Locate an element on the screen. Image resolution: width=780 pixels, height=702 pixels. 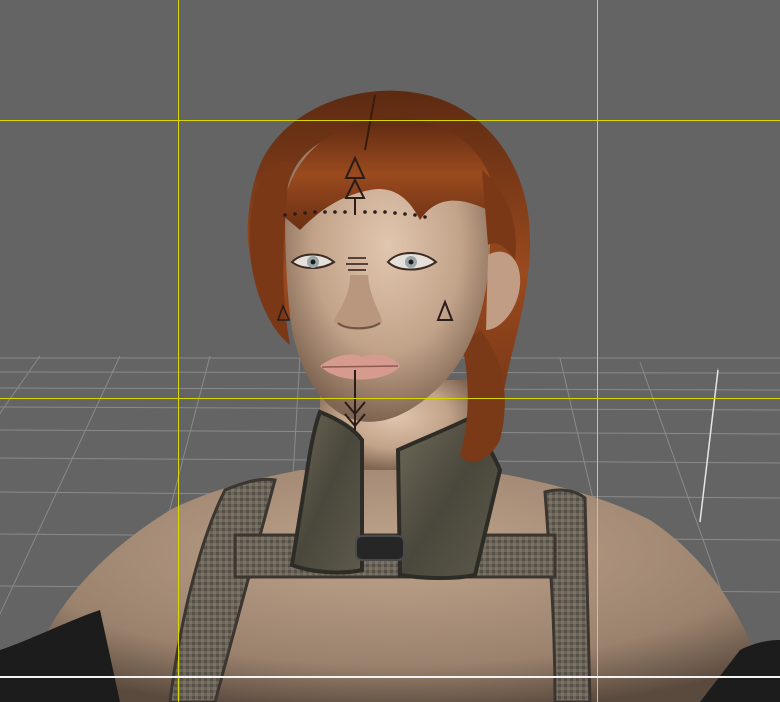
grid-axis-line is located at coordinates (709, 446).